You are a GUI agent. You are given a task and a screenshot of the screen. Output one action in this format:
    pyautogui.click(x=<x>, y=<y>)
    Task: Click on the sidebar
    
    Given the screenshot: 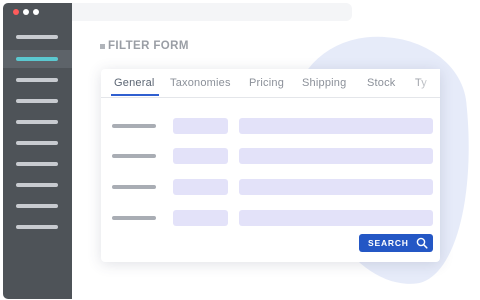 What is the action you would take?
    pyautogui.click(x=37, y=151)
    